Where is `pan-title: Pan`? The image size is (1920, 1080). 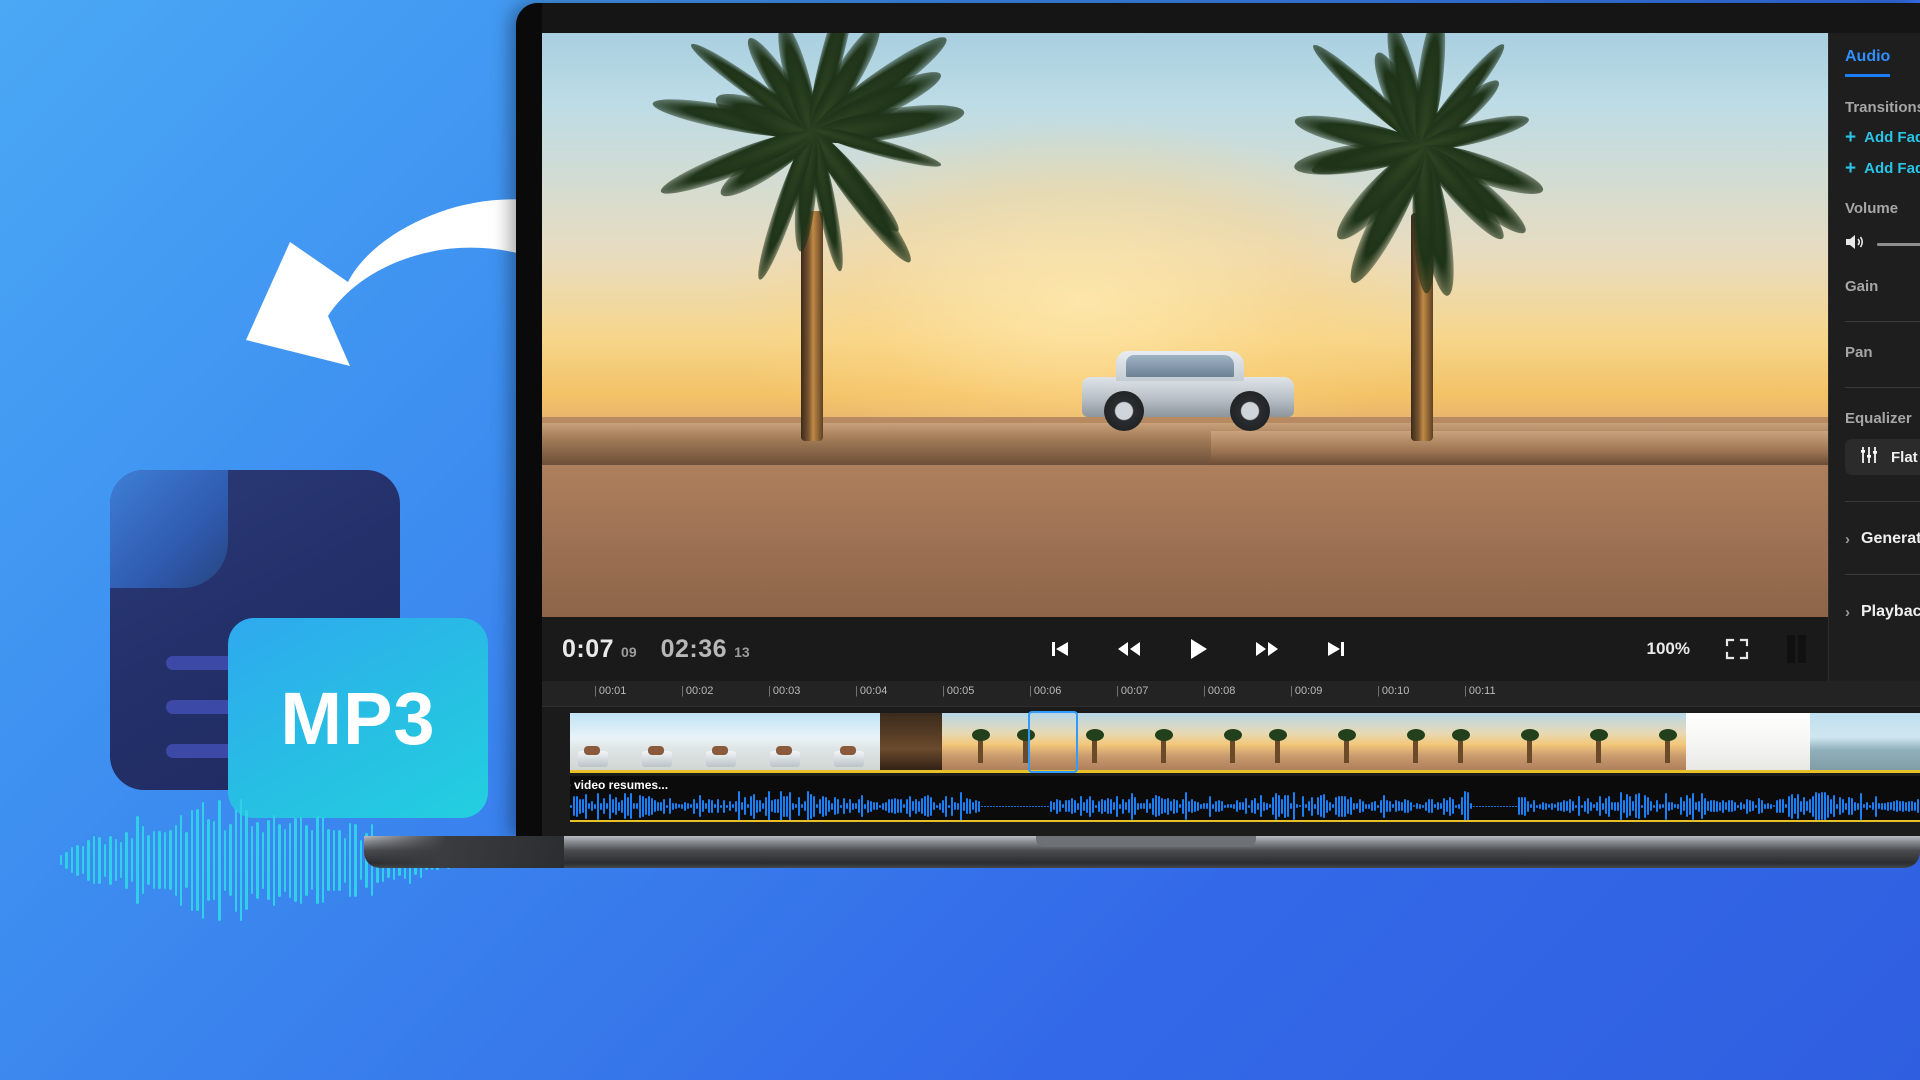
pan-title: Pan is located at coordinates (1859, 352).